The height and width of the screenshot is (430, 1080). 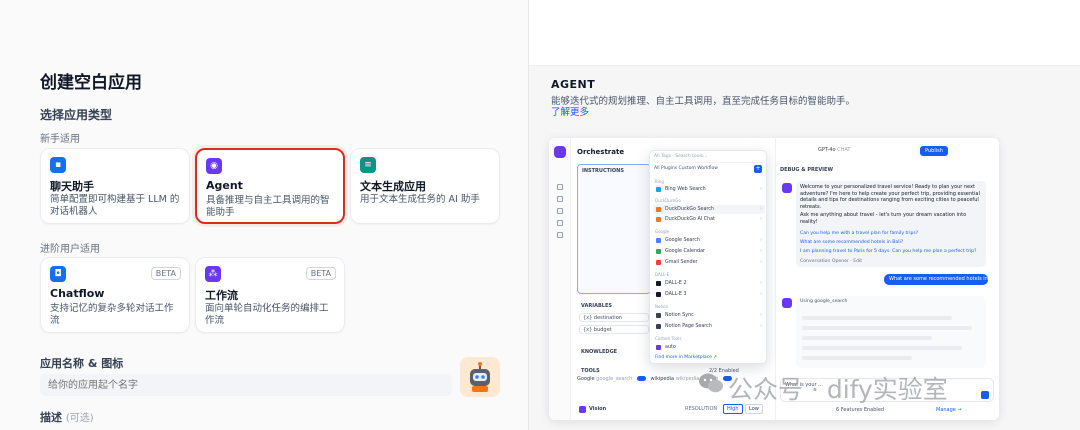 I want to click on card-chatflow: ◘ BETA Chatflow 支持记忆的复杂多轮对话工作流, so click(x=115, y=295).